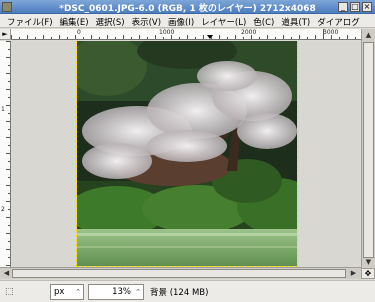  What do you see at coordinates (107, 21) in the screenshot?
I see `menu-select: 選択(S)` at bounding box center [107, 21].